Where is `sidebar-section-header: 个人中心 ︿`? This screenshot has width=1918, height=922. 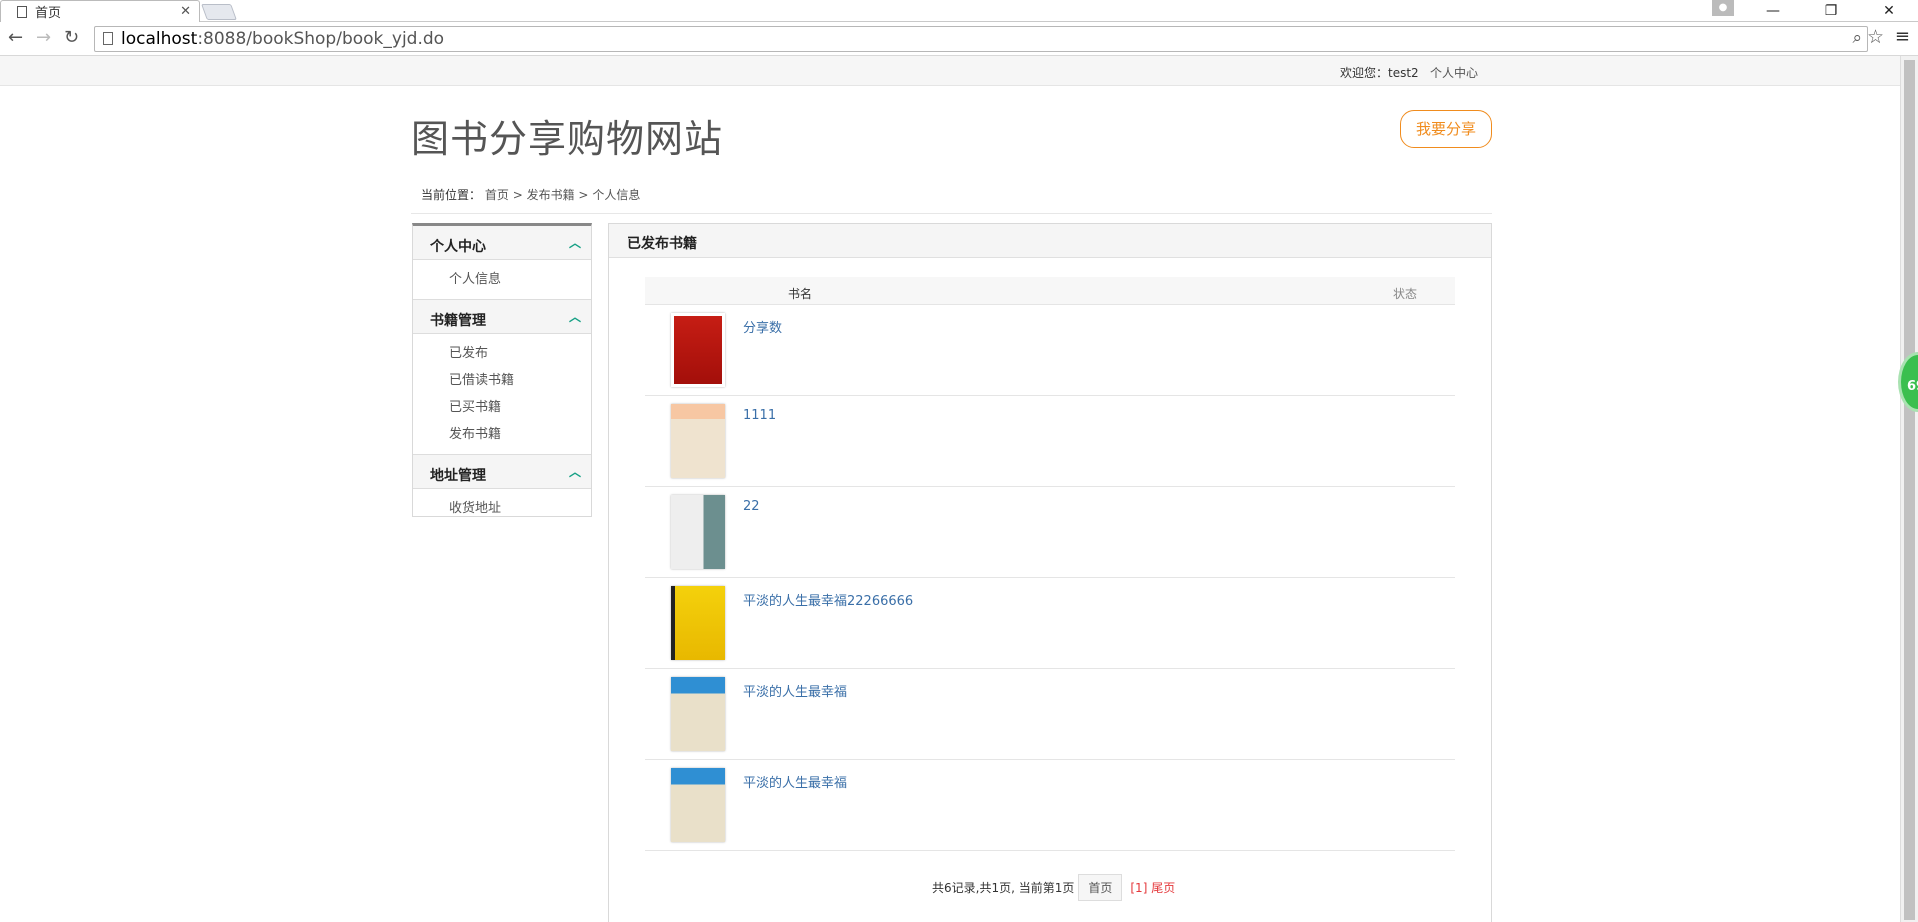 sidebar-section-header: 个人中心 ︿ is located at coordinates (502, 243).